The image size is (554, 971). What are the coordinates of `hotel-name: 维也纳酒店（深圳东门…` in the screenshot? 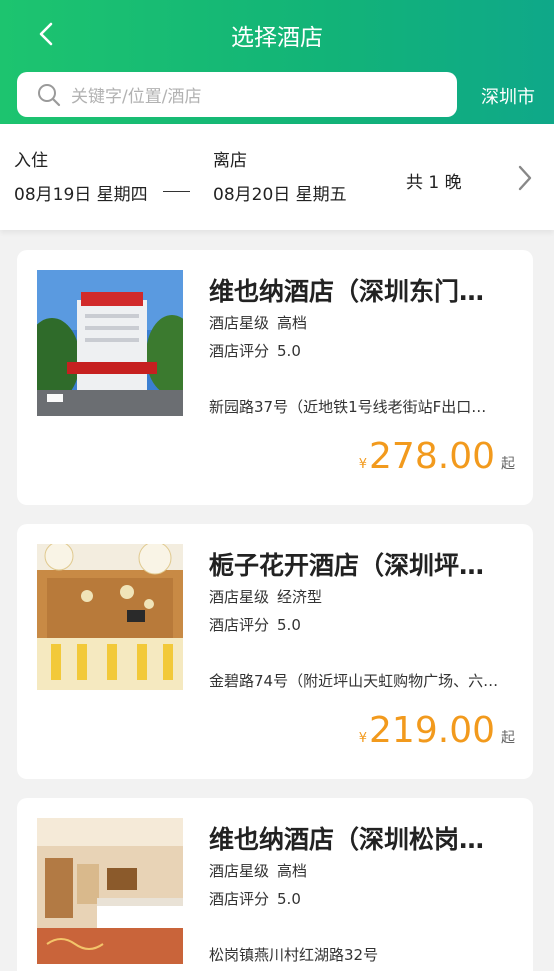 It's located at (359, 290).